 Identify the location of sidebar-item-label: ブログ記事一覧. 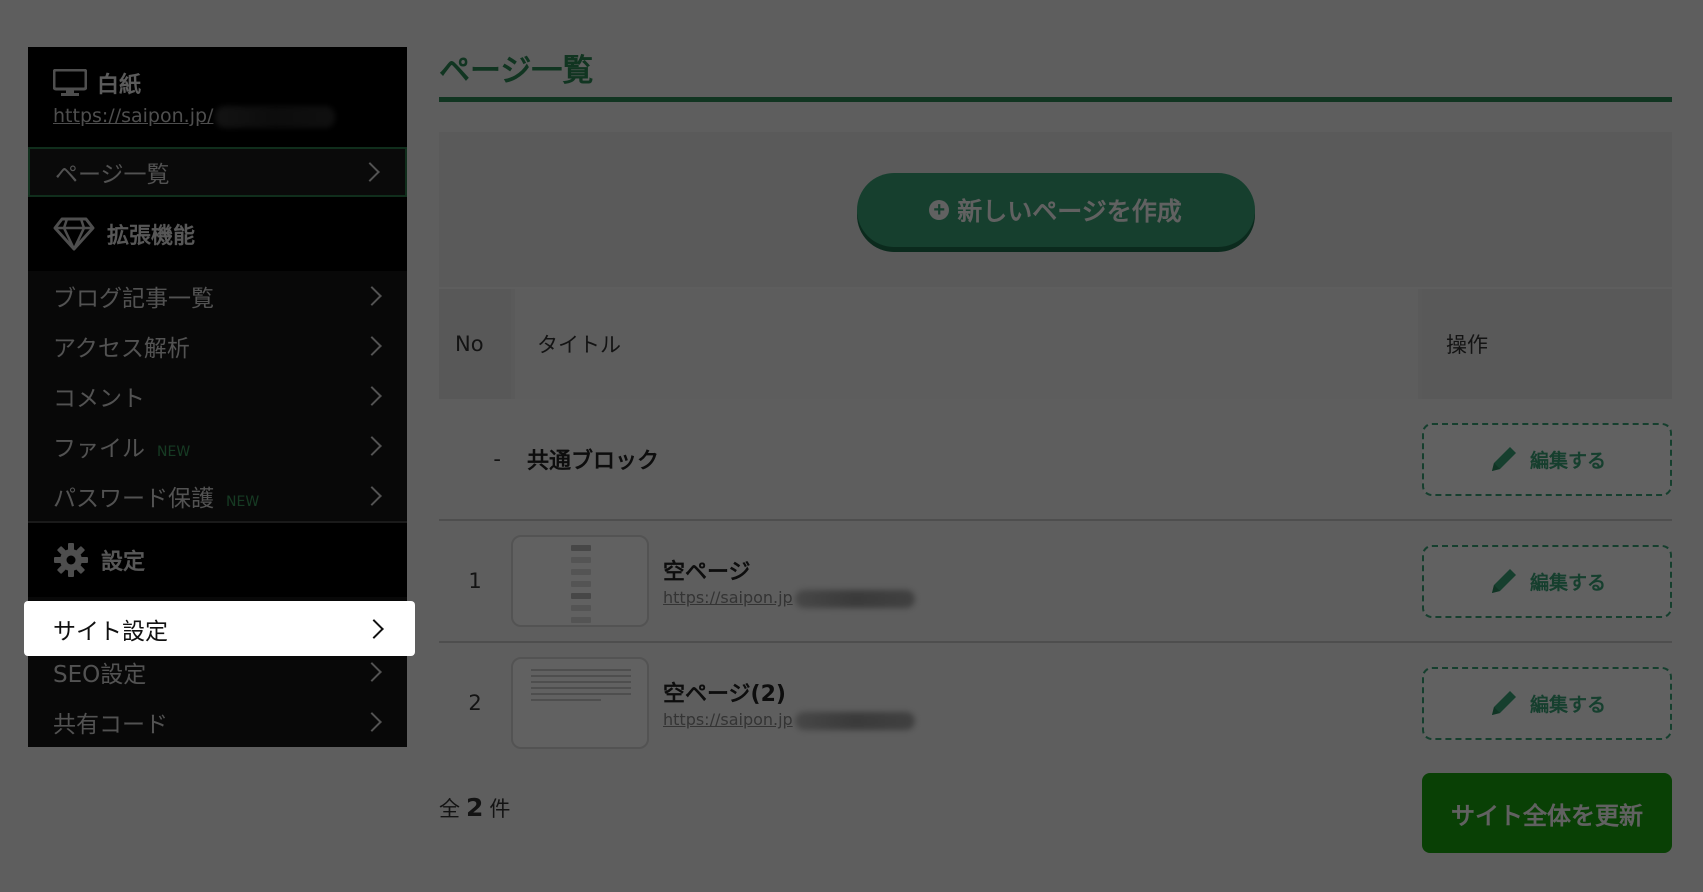
(133, 299).